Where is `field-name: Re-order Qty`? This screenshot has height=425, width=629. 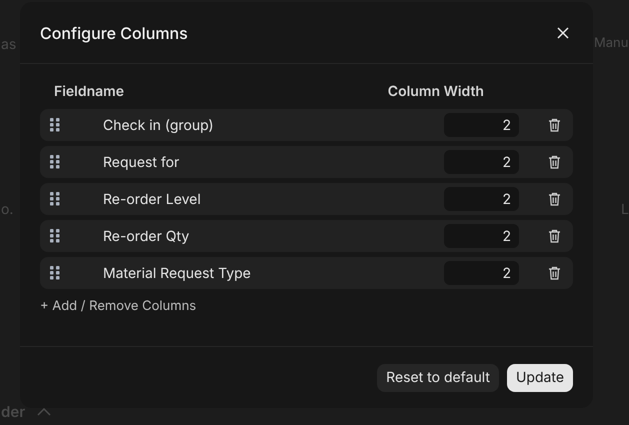 field-name: Re-order Qty is located at coordinates (146, 236).